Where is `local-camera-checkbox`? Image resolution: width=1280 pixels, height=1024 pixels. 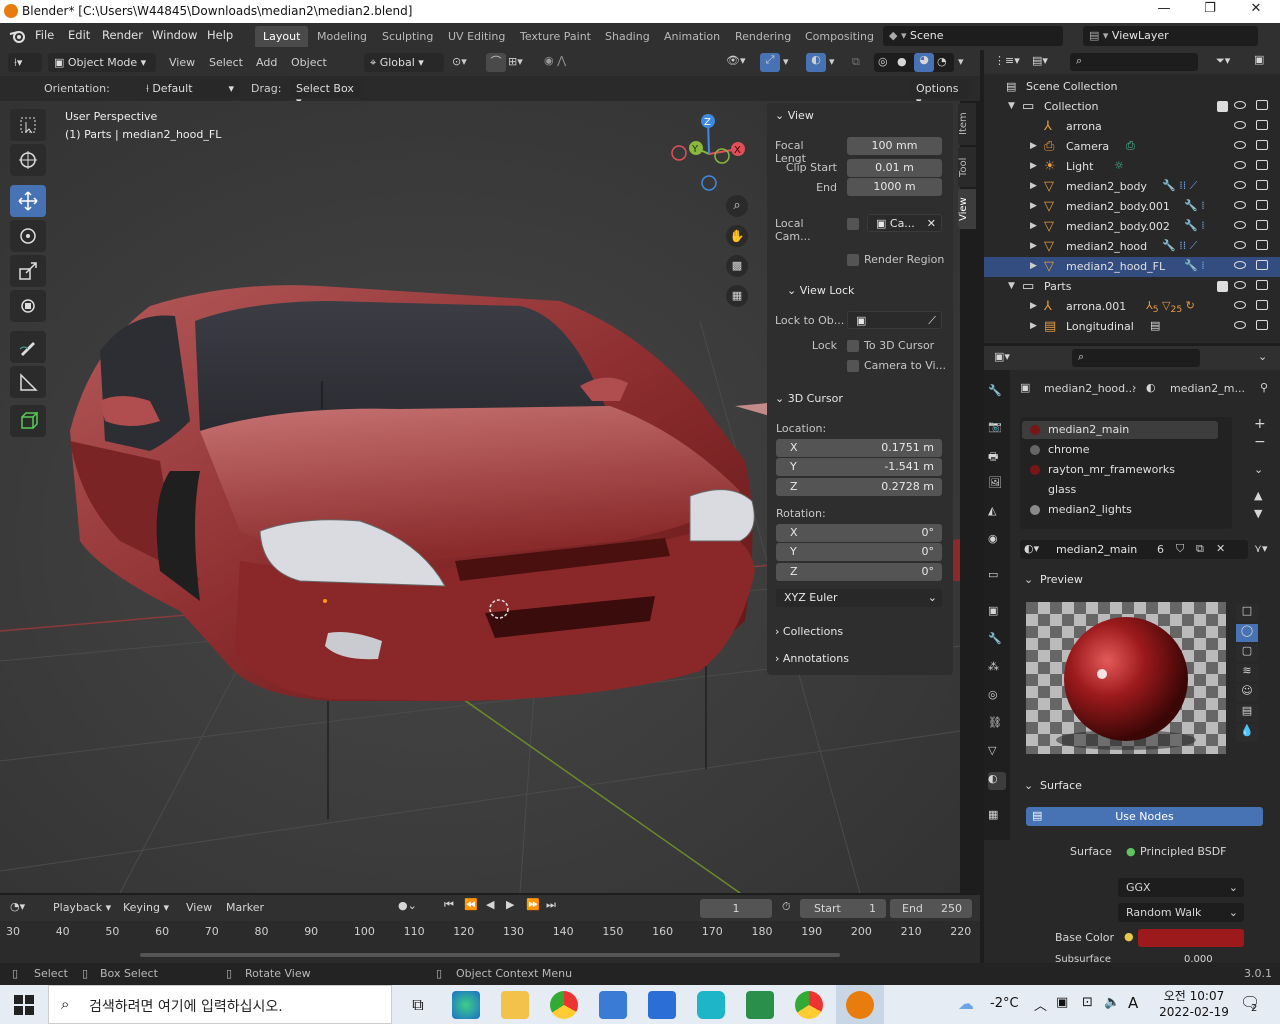 local-camera-checkbox is located at coordinates (853, 224).